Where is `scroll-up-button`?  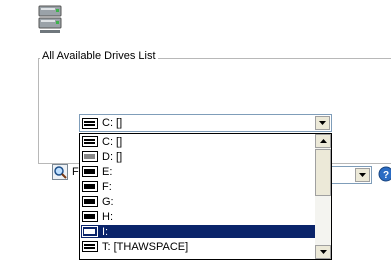 scroll-up-button is located at coordinates (323, 141).